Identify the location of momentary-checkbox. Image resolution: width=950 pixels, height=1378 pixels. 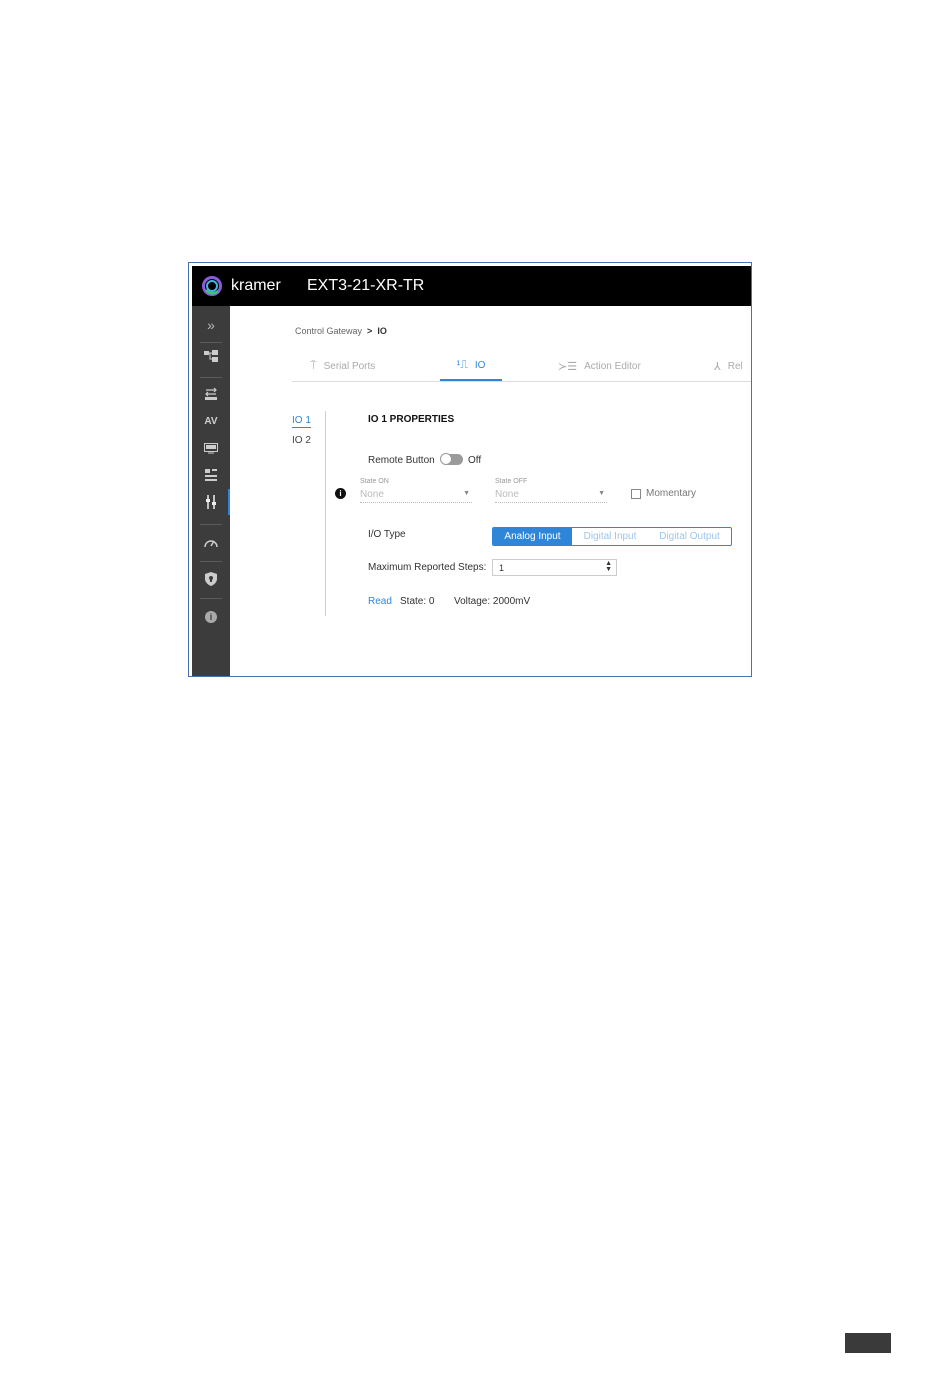
(636, 494).